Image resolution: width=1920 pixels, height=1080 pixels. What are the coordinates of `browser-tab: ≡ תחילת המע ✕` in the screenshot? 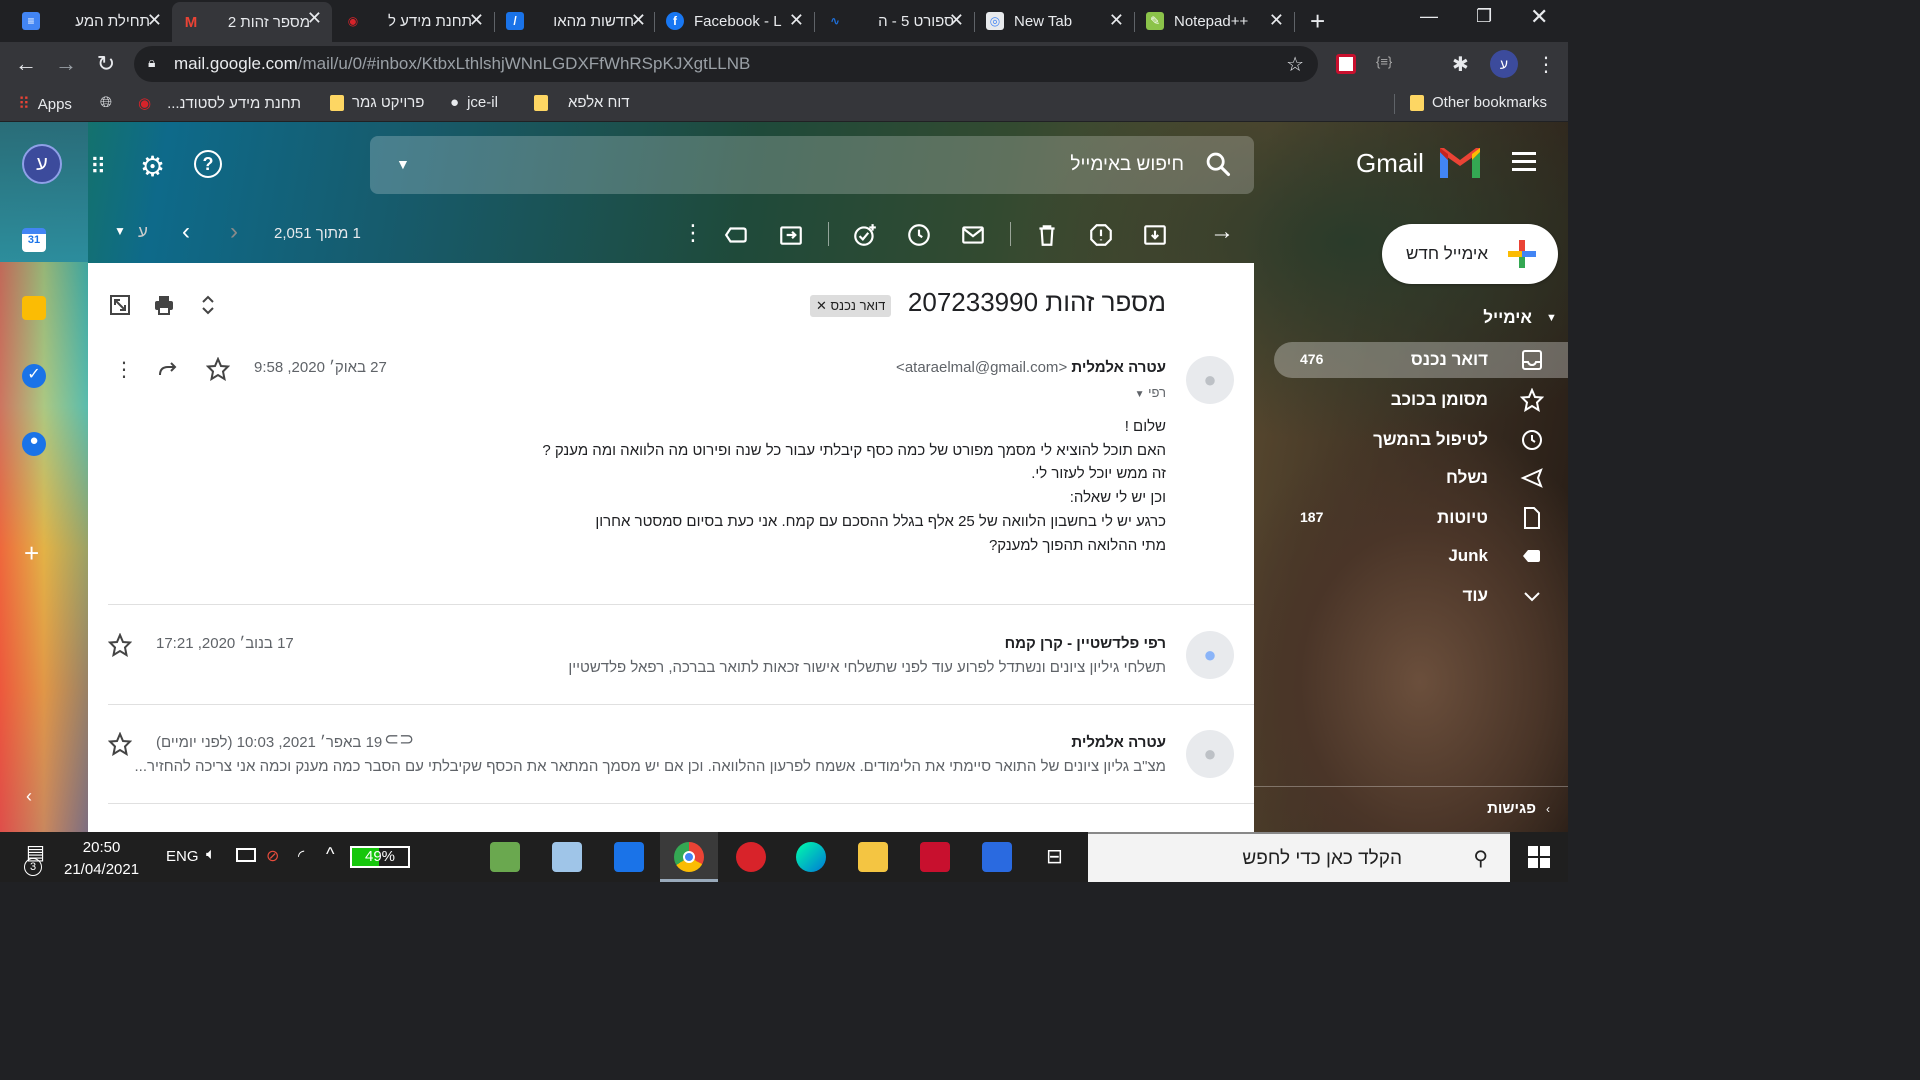 It's located at (92, 21).